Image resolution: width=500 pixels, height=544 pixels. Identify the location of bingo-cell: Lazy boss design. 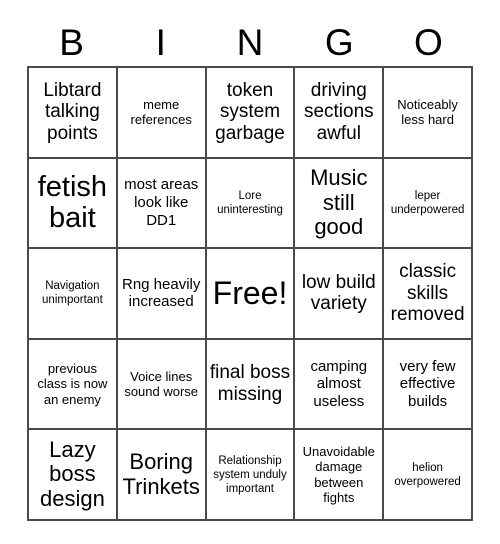
(73, 475).